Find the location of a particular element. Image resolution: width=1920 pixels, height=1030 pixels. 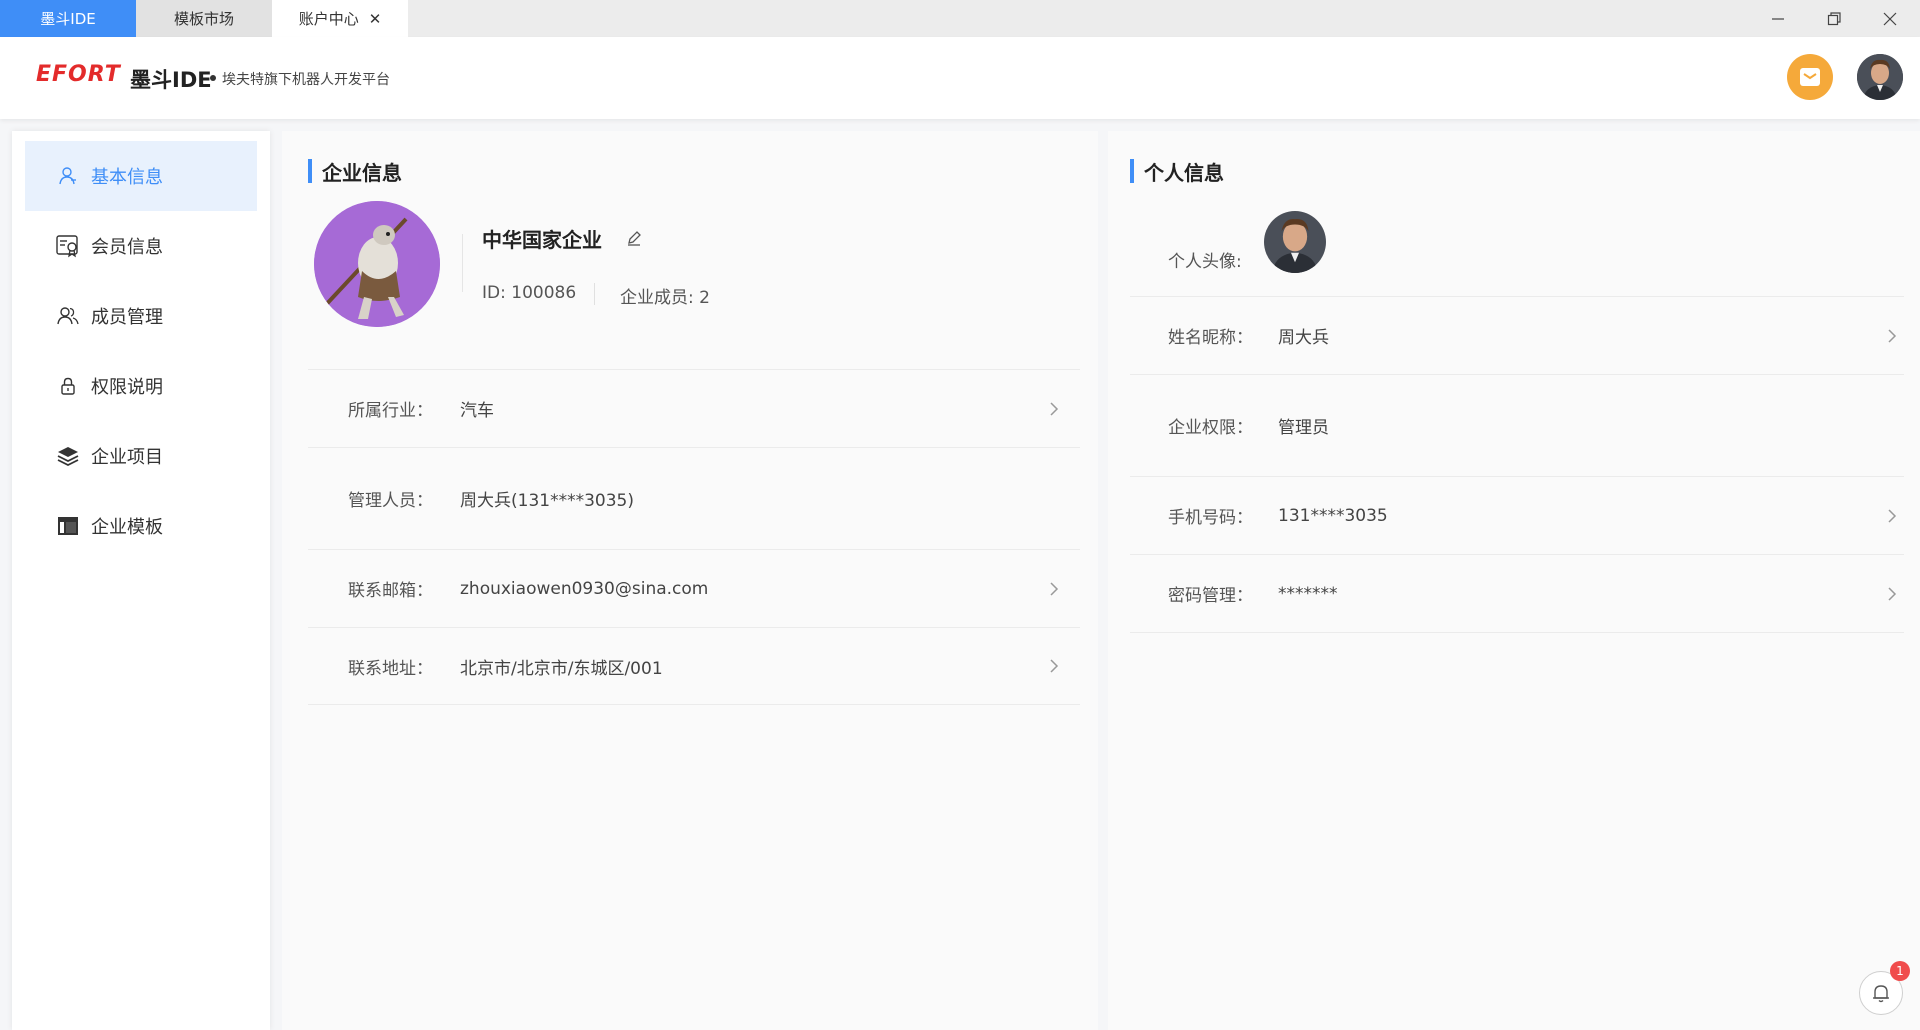

email-label: 联系邮箱： is located at coordinates (390, 591).